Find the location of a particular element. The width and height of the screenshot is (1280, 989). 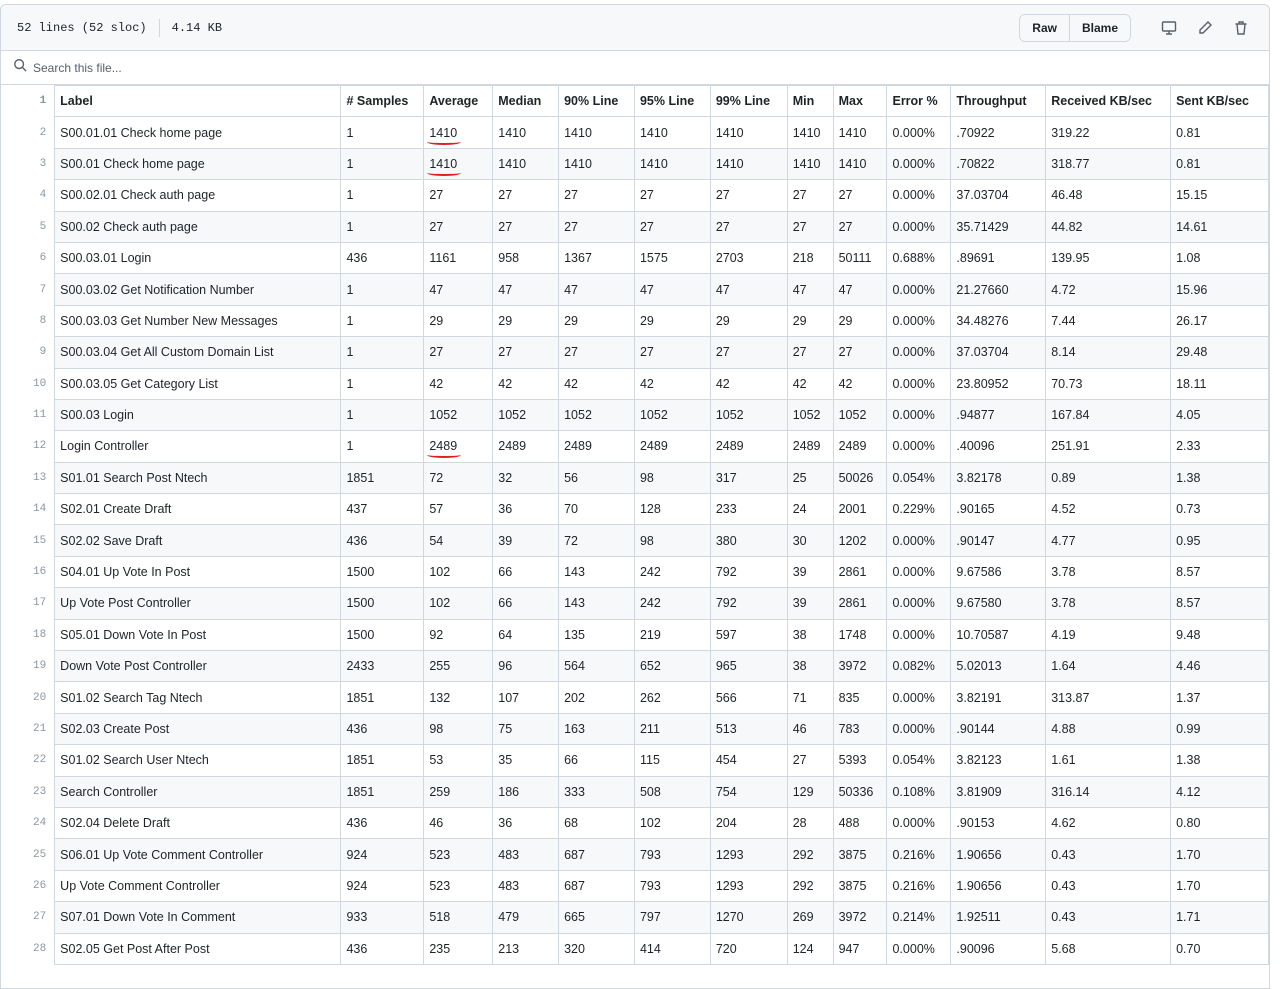

highlight-underline: 1410 is located at coordinates (444, 135).